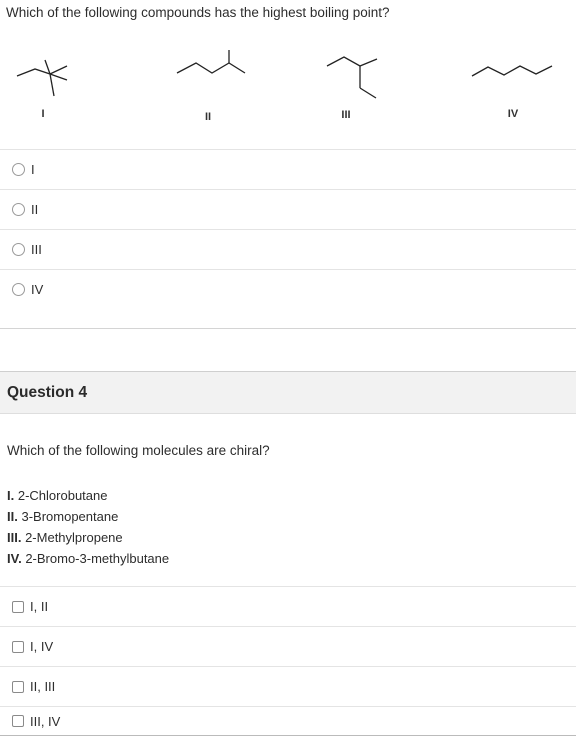 This screenshot has height=738, width=576. What do you see at coordinates (97, 558) in the screenshot?
I see `statement-text: 2-Bromo-3-methylbutane` at bounding box center [97, 558].